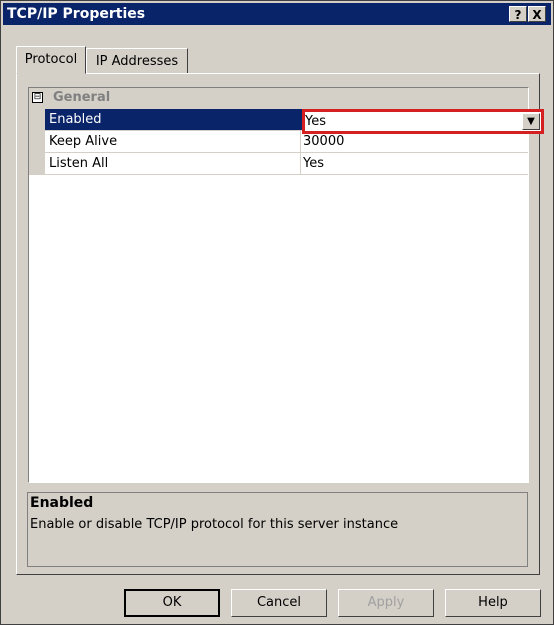  I want to click on property-row-listen-all: Listen All Yes, so click(286, 164).